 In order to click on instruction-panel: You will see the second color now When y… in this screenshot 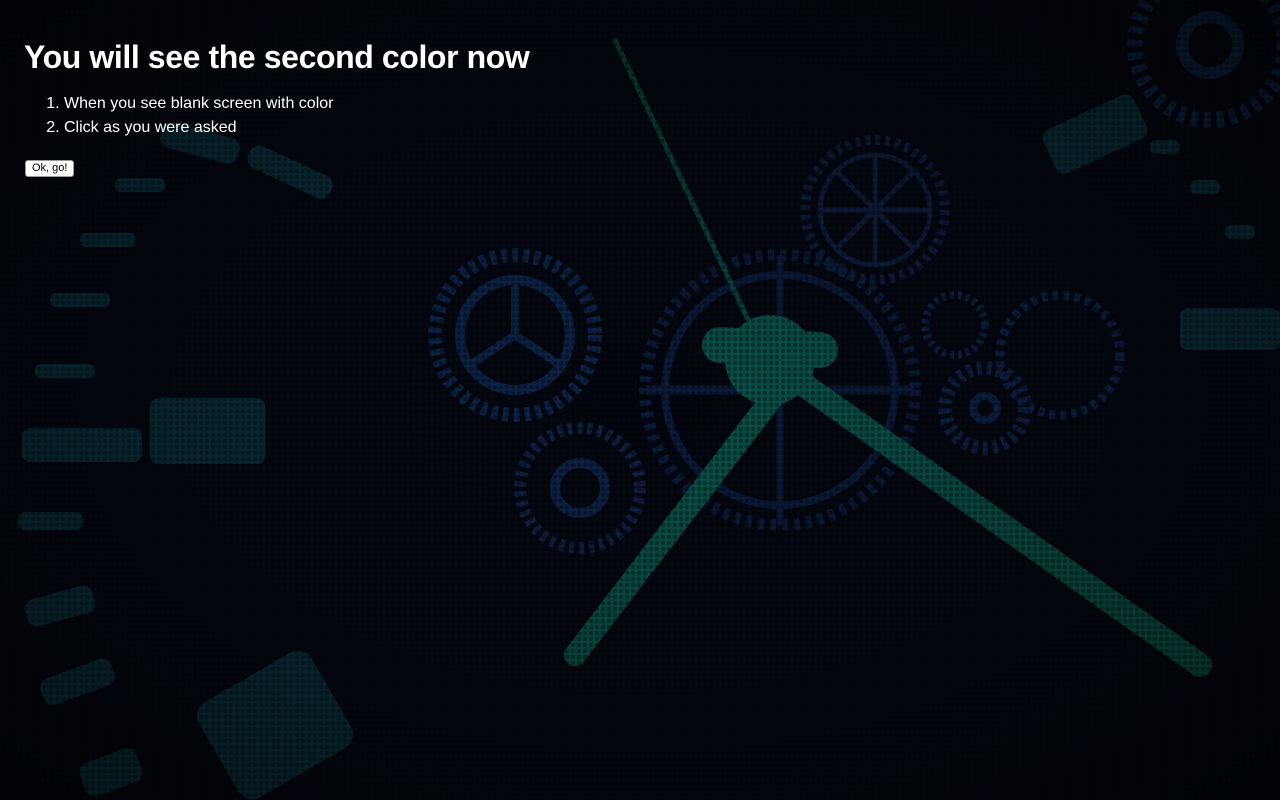, I will do `click(277, 107)`.